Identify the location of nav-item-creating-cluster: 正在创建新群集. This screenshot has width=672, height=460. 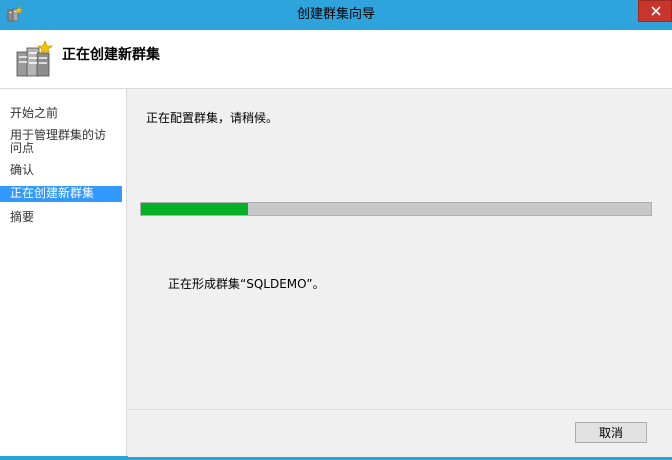
(61, 194).